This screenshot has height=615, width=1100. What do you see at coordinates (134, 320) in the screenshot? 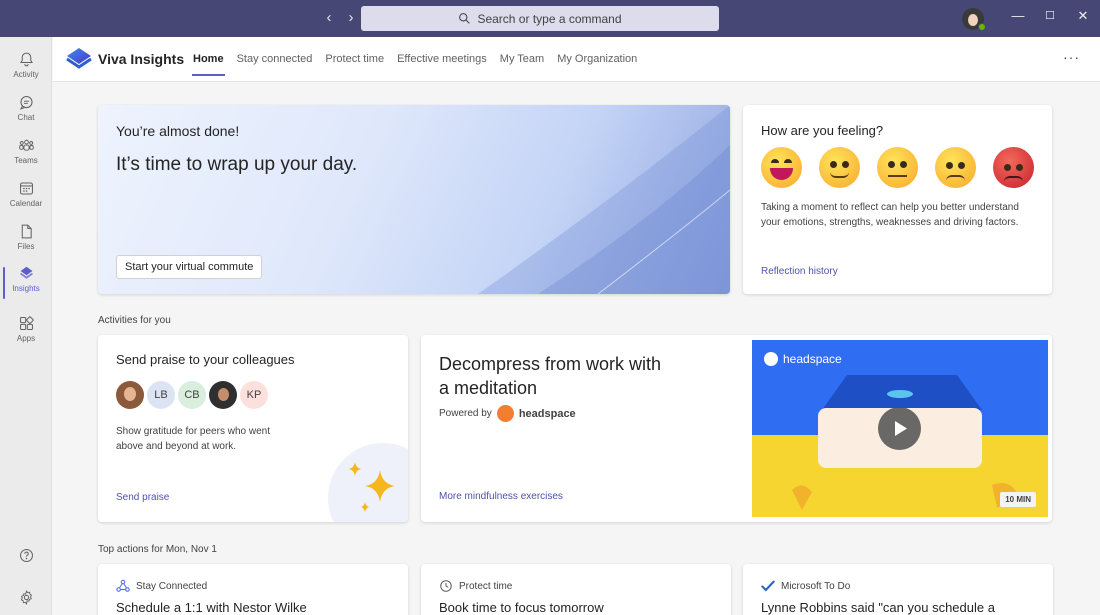
I see `activities-section-label: Activities for you` at bounding box center [134, 320].